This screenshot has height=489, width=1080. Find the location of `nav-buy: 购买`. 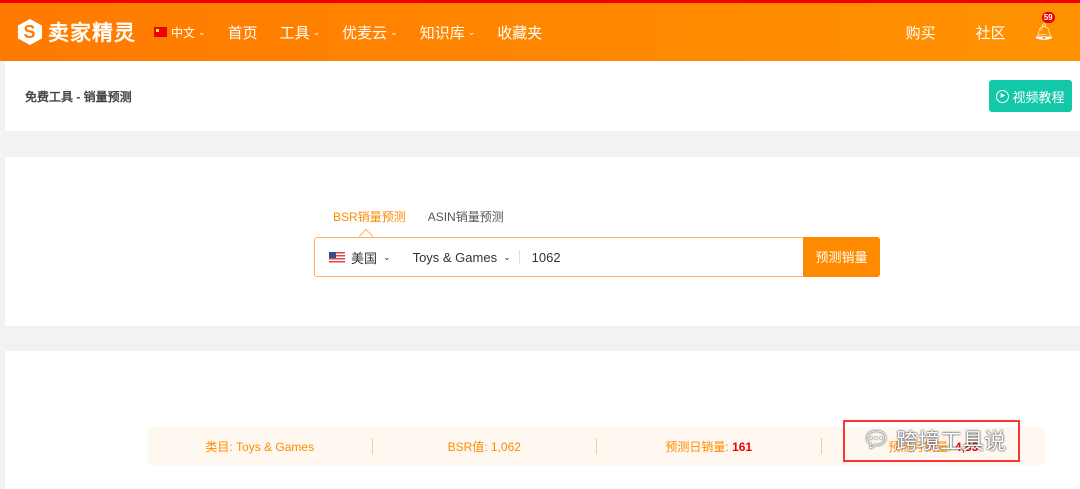

nav-buy: 购买 is located at coordinates (921, 32).